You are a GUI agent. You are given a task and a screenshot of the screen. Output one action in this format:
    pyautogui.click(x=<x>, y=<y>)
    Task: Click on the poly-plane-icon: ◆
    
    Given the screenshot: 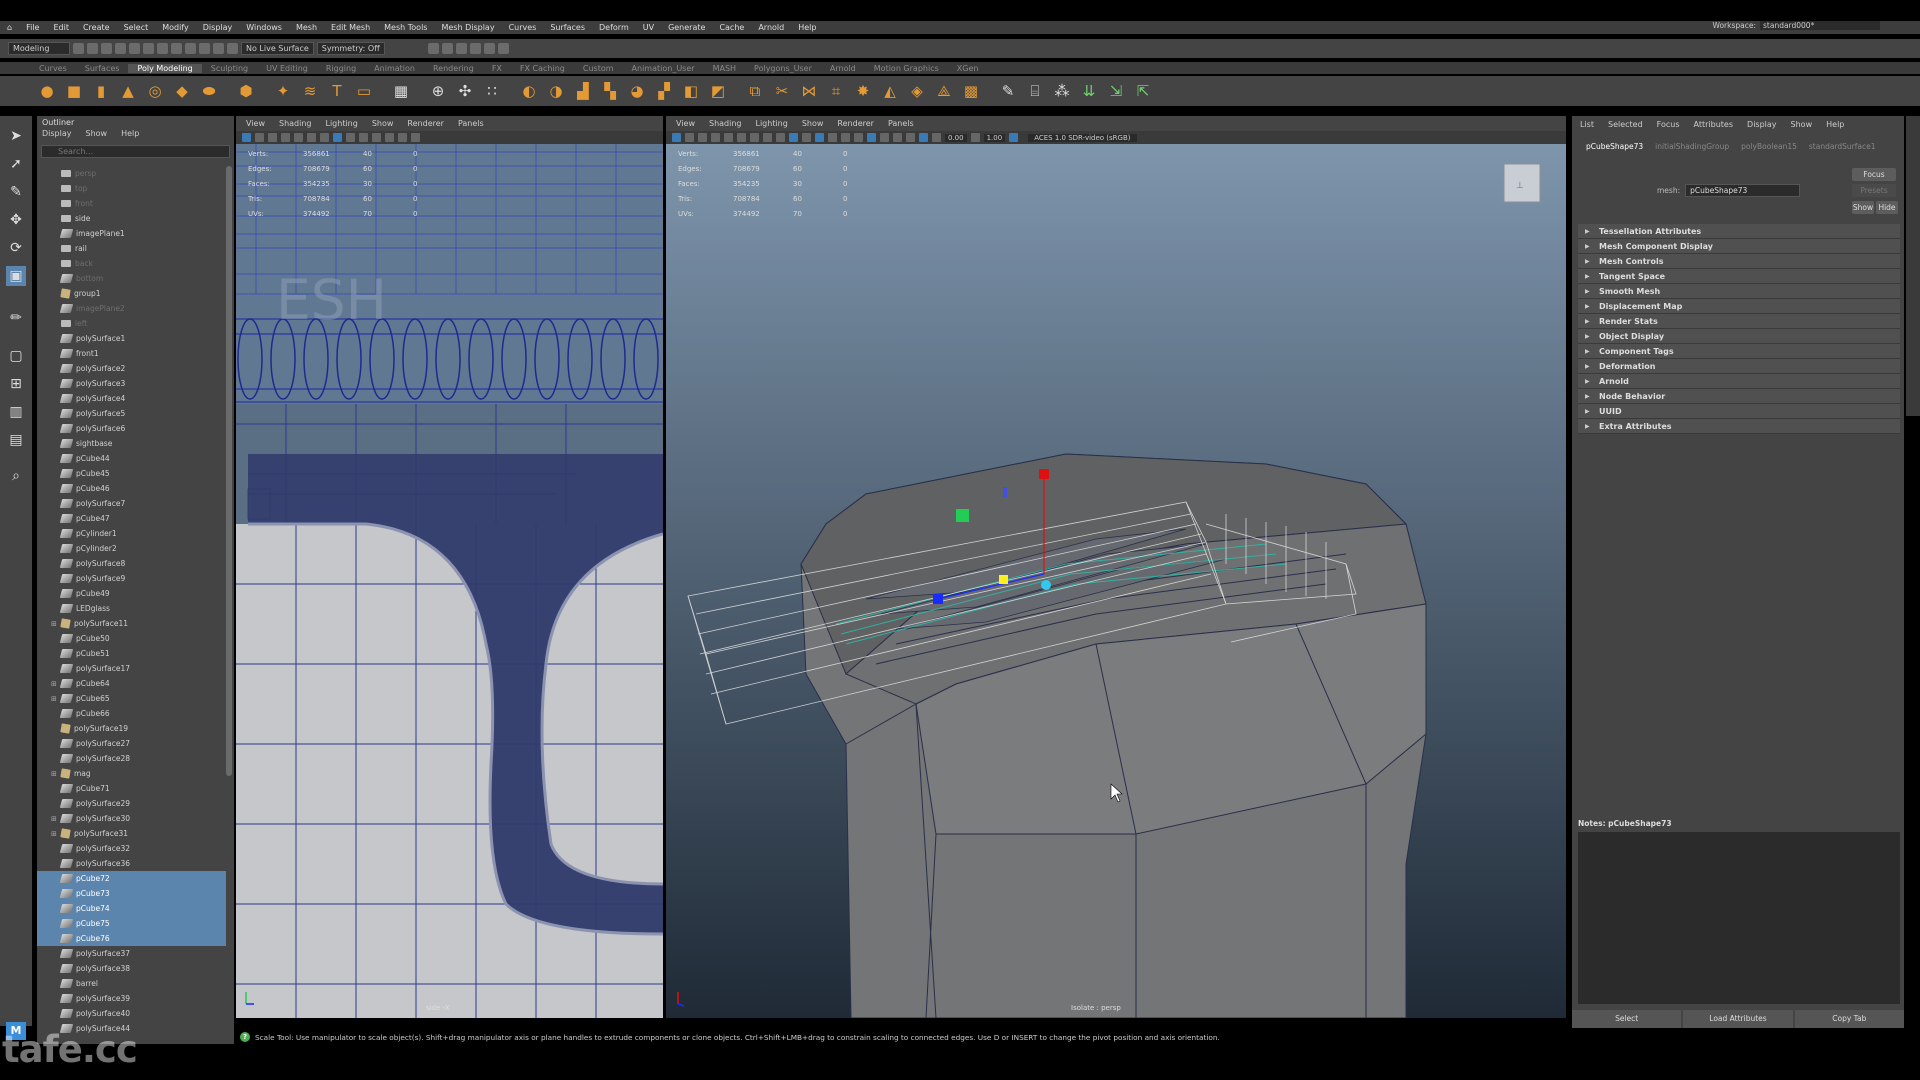 What is the action you would take?
    pyautogui.click(x=182, y=91)
    